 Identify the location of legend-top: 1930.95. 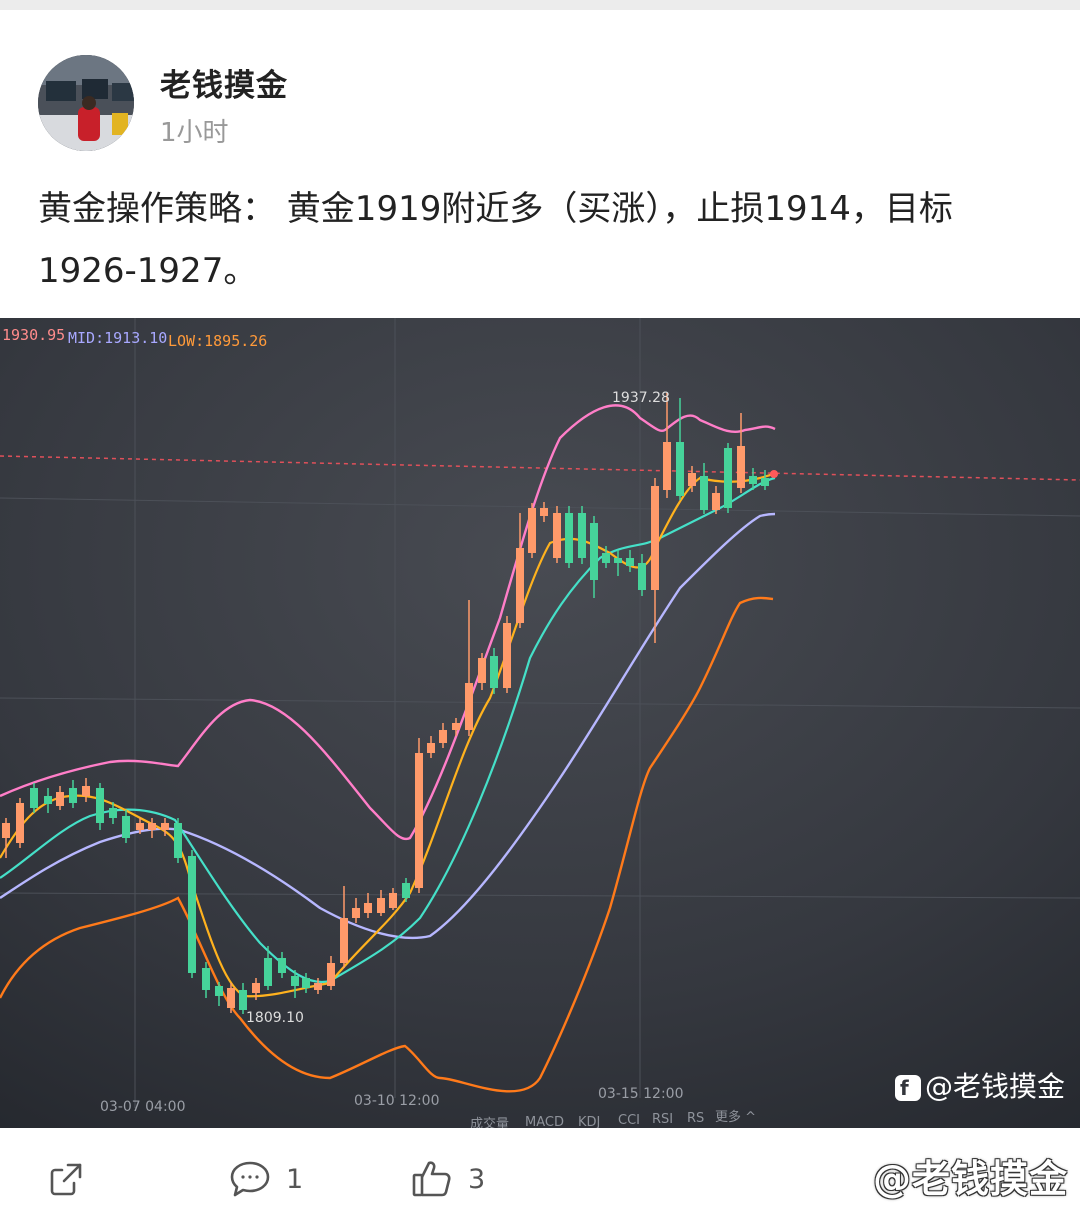
(33, 335).